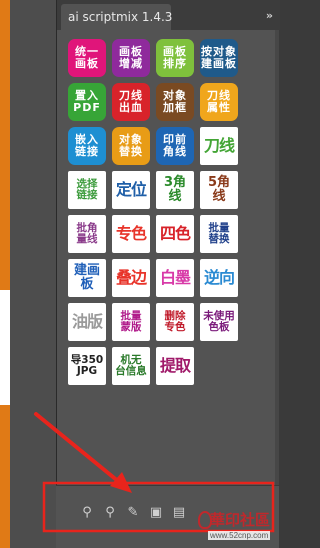 Image resolution: width=320 pixels, height=548 pixels. I want to click on script-button-label: 批量 替换, so click(219, 233).